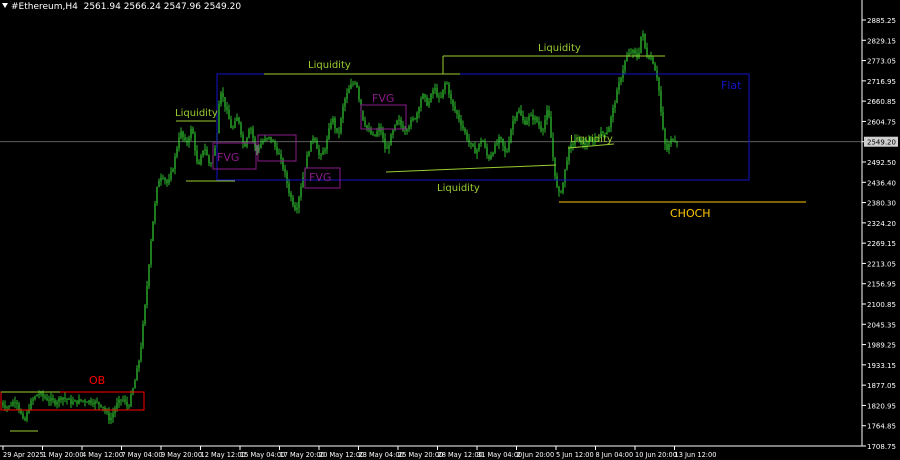 This screenshot has width=900, height=460. I want to click on ohlc-values: 2561.94 2566.24 2547.96 2549.20, so click(162, 7).